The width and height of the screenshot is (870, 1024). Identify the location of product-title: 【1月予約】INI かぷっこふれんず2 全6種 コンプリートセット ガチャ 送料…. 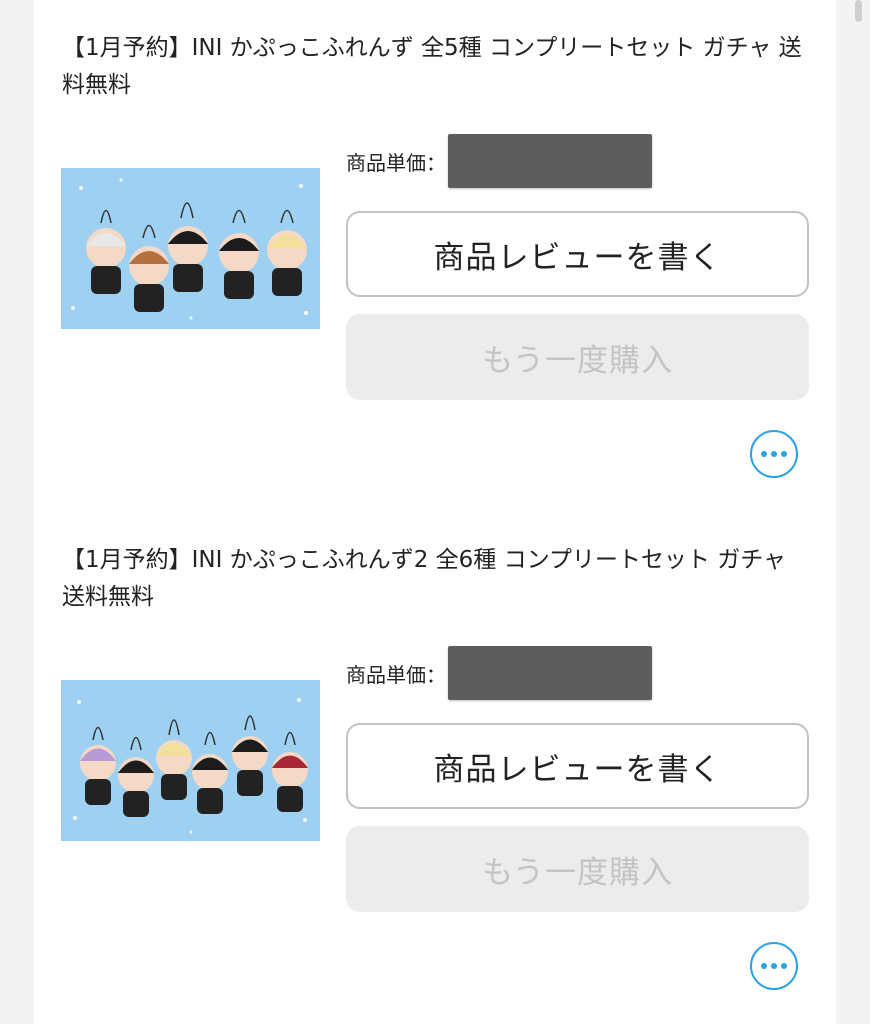
(437, 579).